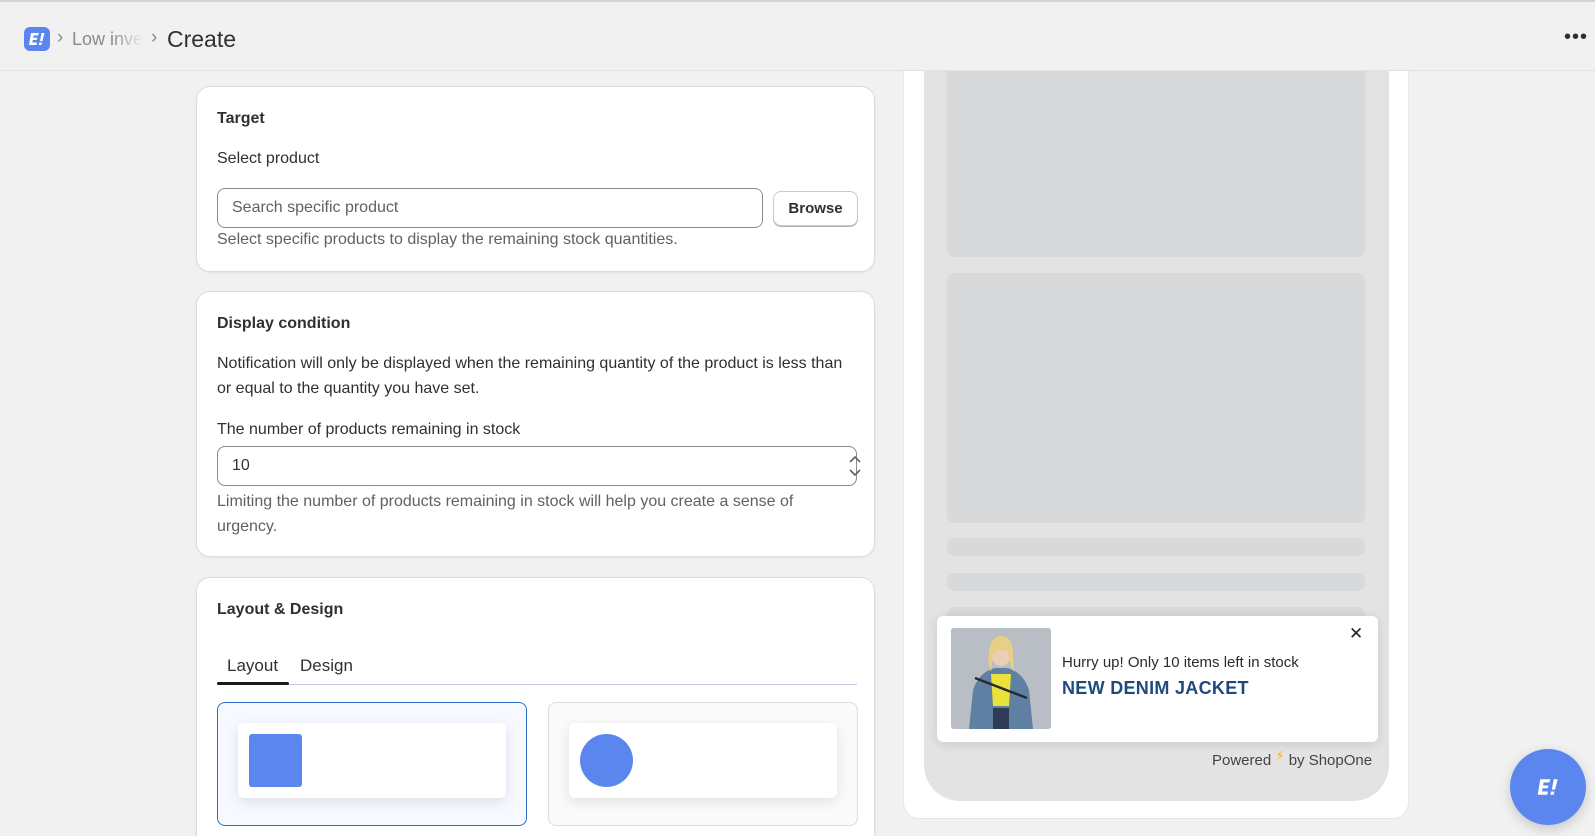 The image size is (1595, 836). I want to click on powered-suffix: by ShopOne, so click(1330, 760).